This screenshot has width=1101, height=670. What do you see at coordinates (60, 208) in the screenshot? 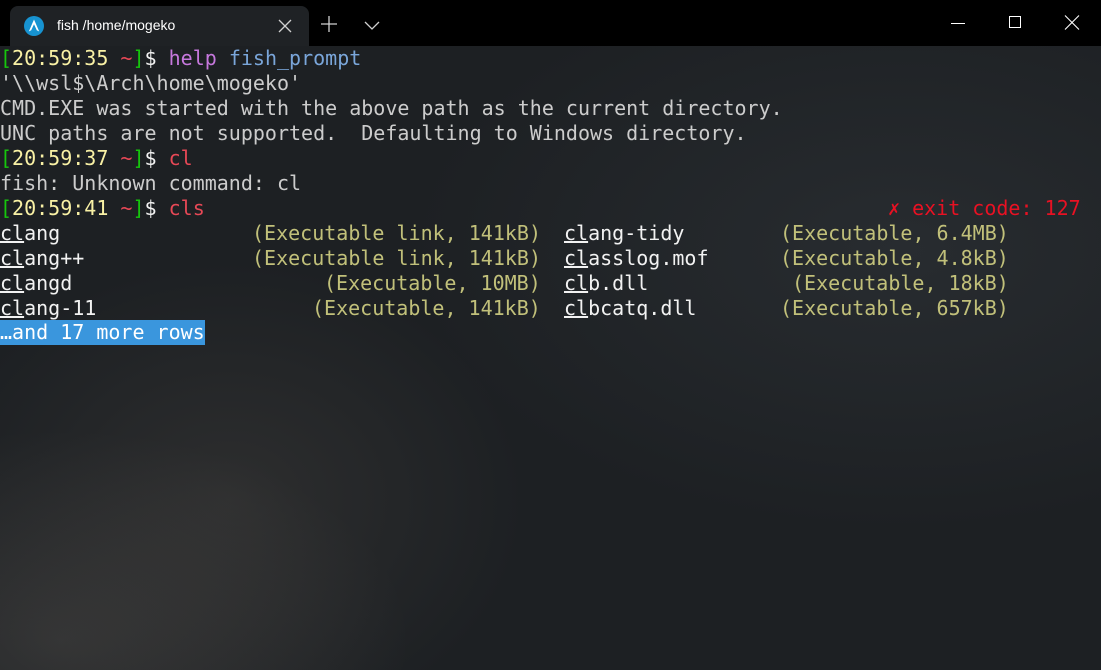
I see `prompt-time: 20:59:41` at bounding box center [60, 208].